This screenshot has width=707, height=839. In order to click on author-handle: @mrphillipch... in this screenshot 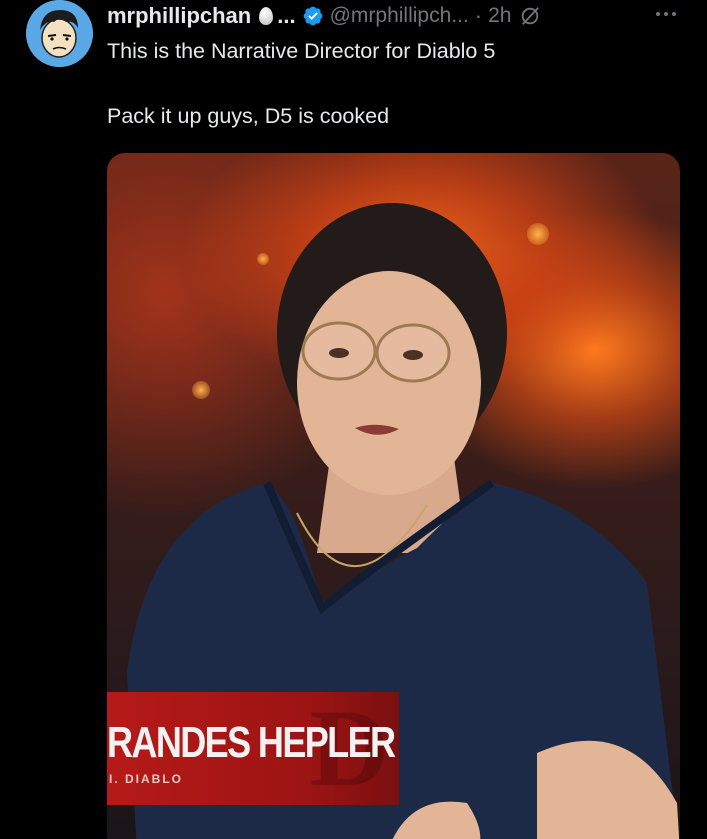, I will do `click(399, 16)`.